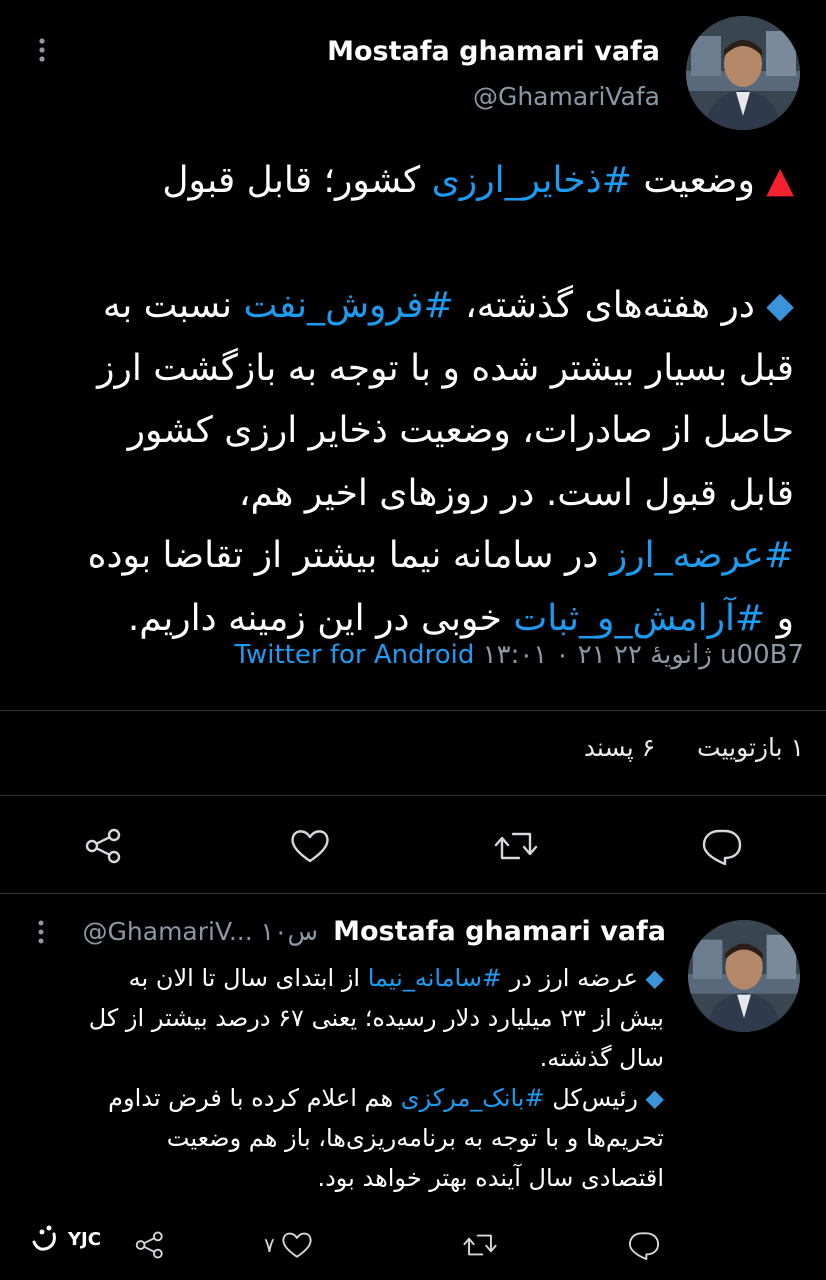 Image resolution: width=826 pixels, height=1280 pixels. Describe the element at coordinates (499, 931) in the screenshot. I see `reply-author-name: Mostafa ghamari vafa` at that location.